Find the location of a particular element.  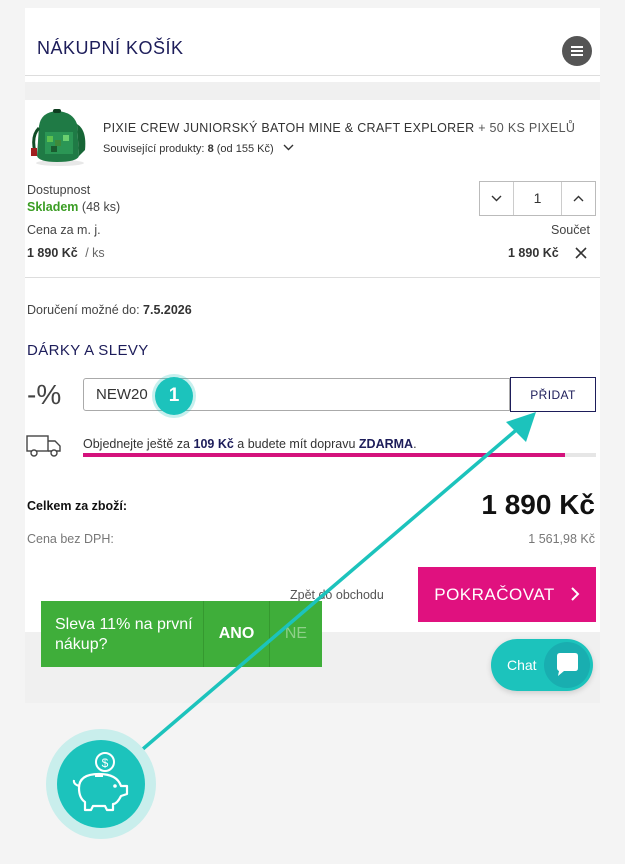

piggy-bank-icon: $ is located at coordinates (101, 784).